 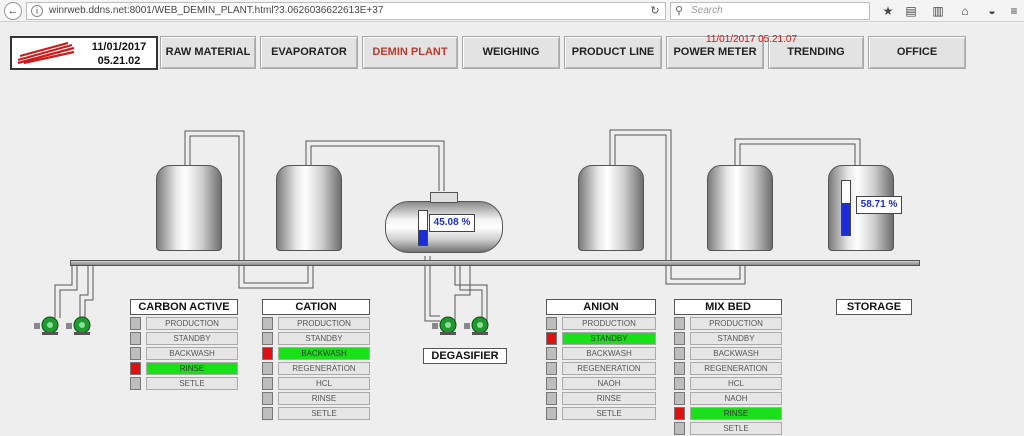 What do you see at coordinates (189, 208) in the screenshot?
I see `carbon-active-tank` at bounding box center [189, 208].